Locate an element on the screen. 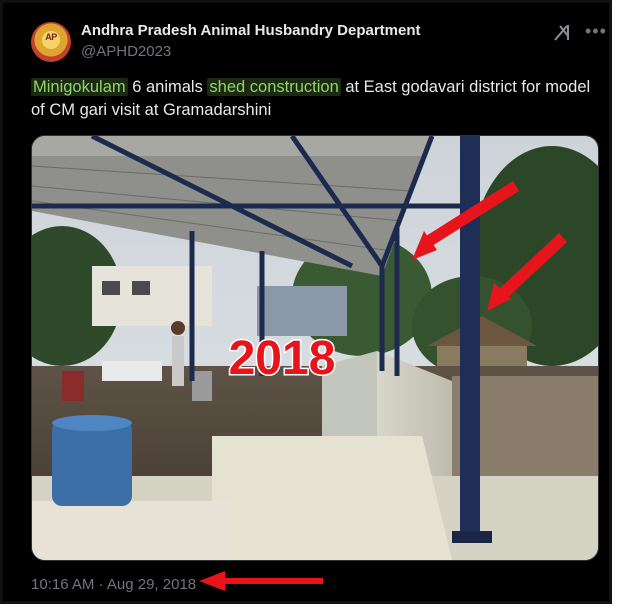  highlighted-term: shed construction is located at coordinates (274, 87).